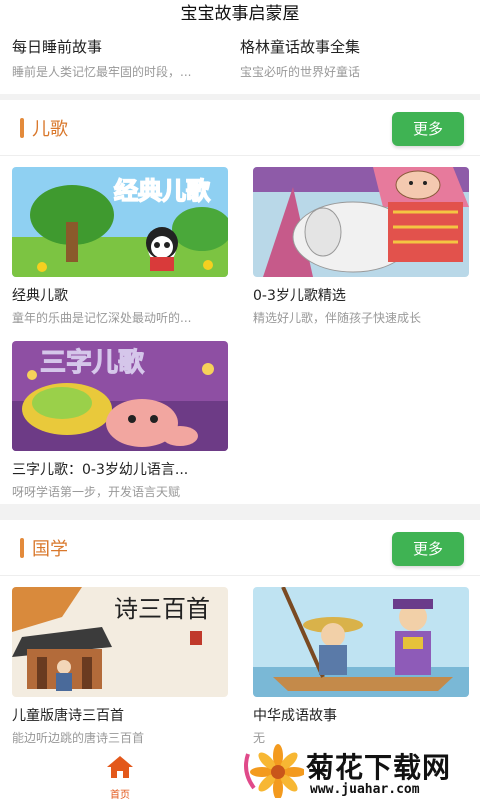 The image size is (480, 800). What do you see at coordinates (78, 738) in the screenshot?
I see `album-desc: 能边听边跳的唐诗三百首` at bounding box center [78, 738].